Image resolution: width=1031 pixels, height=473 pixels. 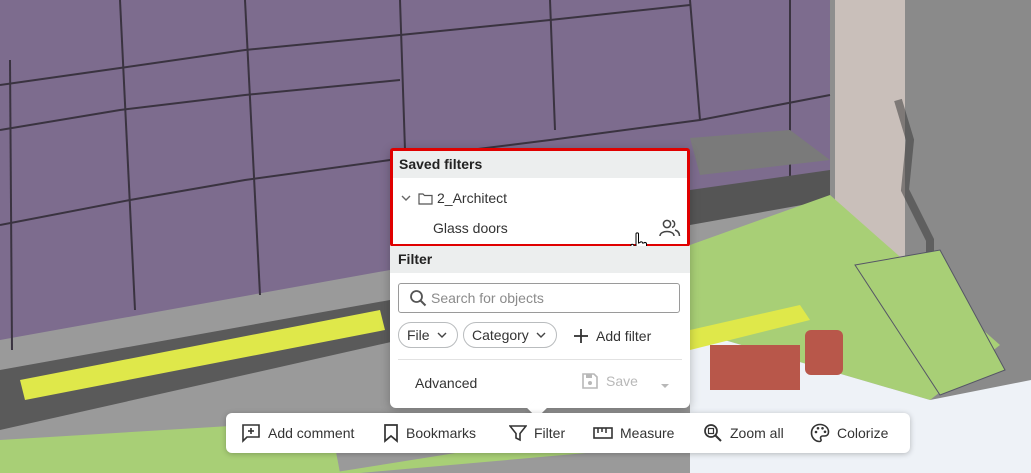 I want to click on search-input, so click(x=553, y=298).